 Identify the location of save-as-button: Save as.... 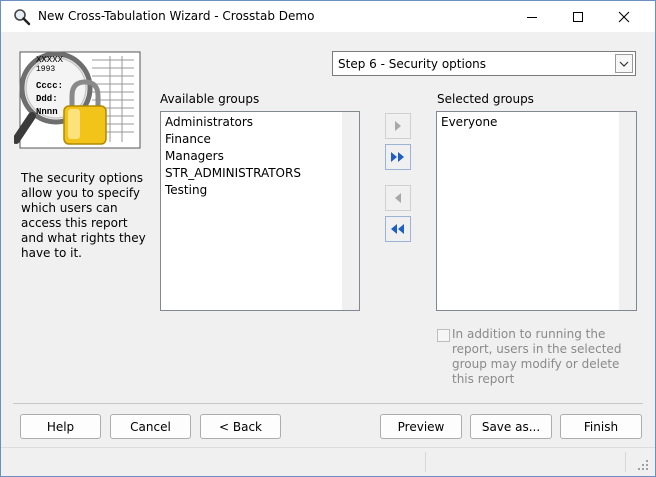
(511, 426).